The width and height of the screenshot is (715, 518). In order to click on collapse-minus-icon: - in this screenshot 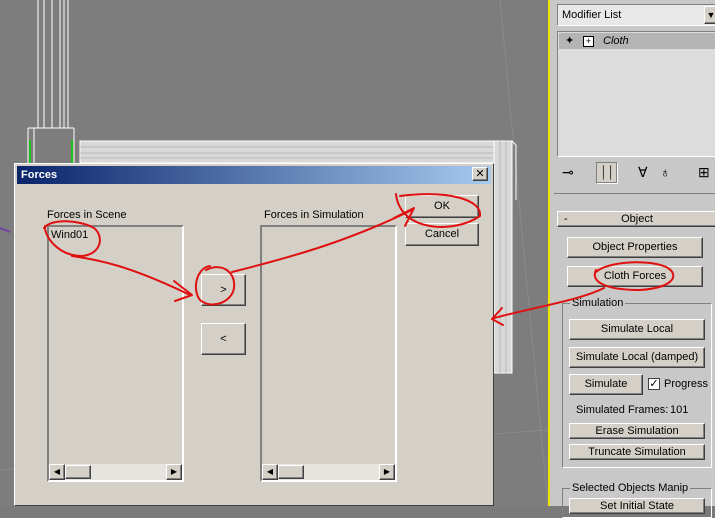, I will do `click(566, 219)`.